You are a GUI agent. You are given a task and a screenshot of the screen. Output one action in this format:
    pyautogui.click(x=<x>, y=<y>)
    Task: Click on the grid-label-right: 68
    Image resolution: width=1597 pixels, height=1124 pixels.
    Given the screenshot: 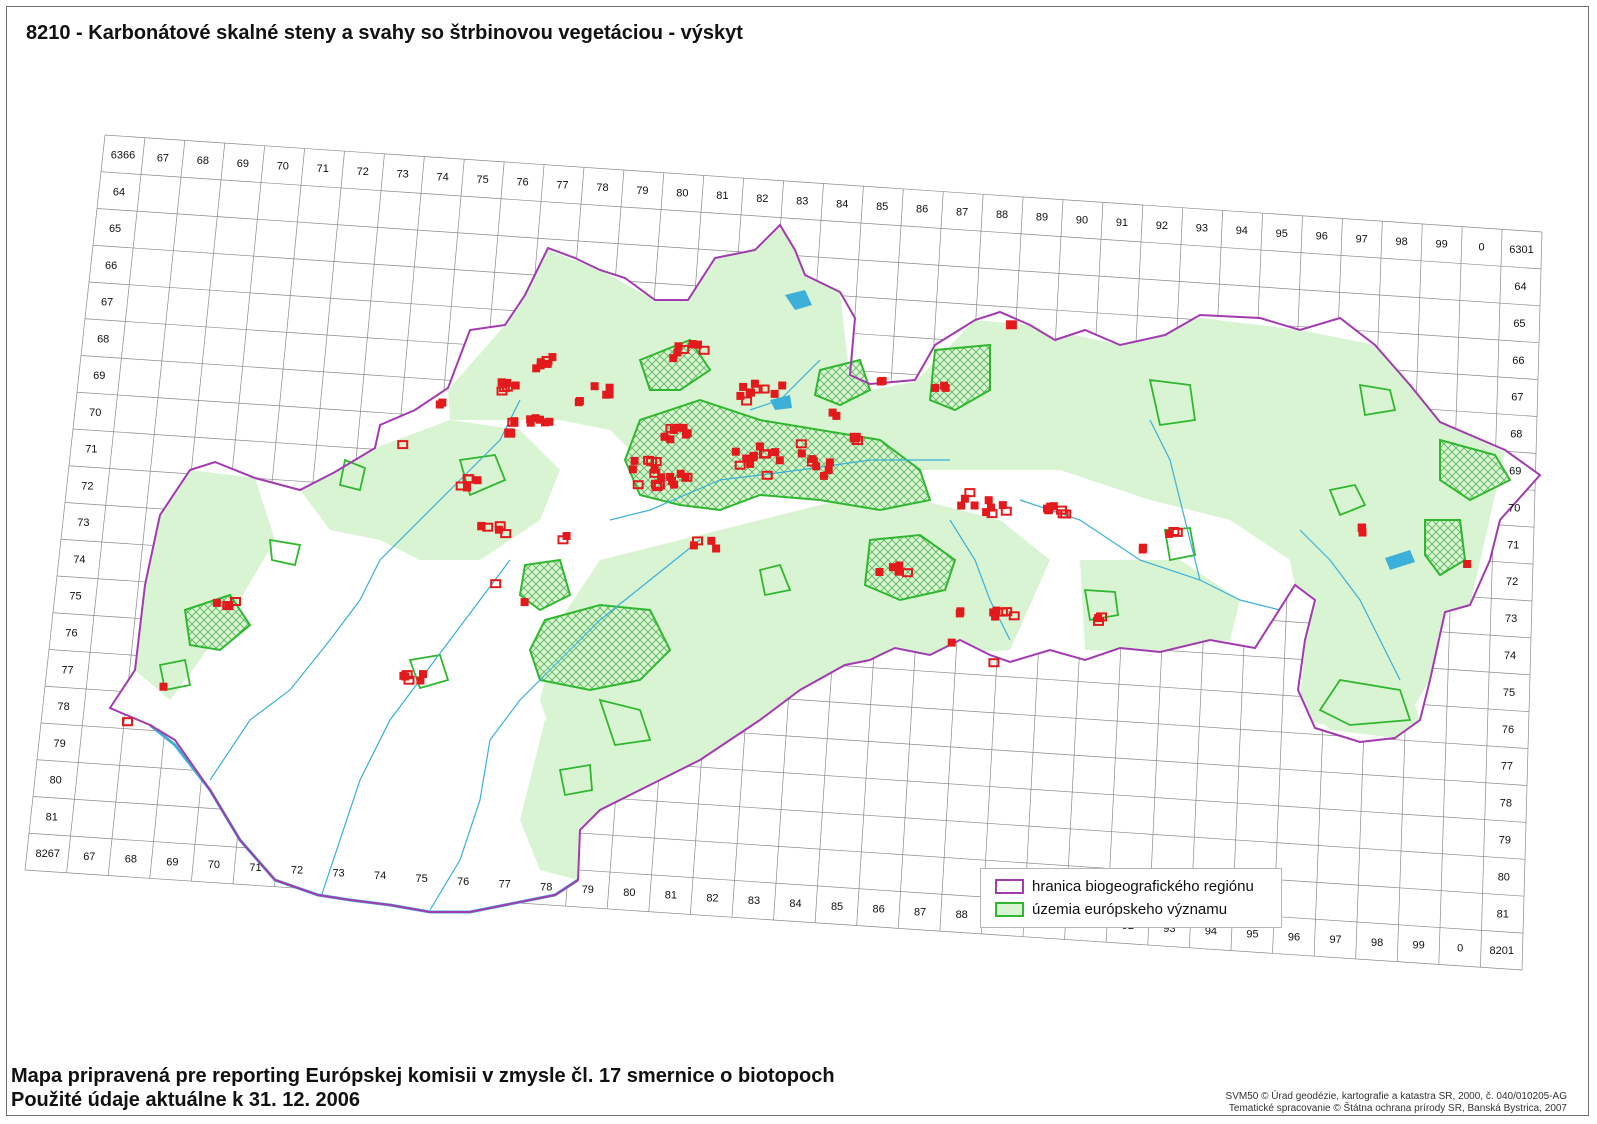 What is the action you would take?
    pyautogui.click(x=1516, y=435)
    